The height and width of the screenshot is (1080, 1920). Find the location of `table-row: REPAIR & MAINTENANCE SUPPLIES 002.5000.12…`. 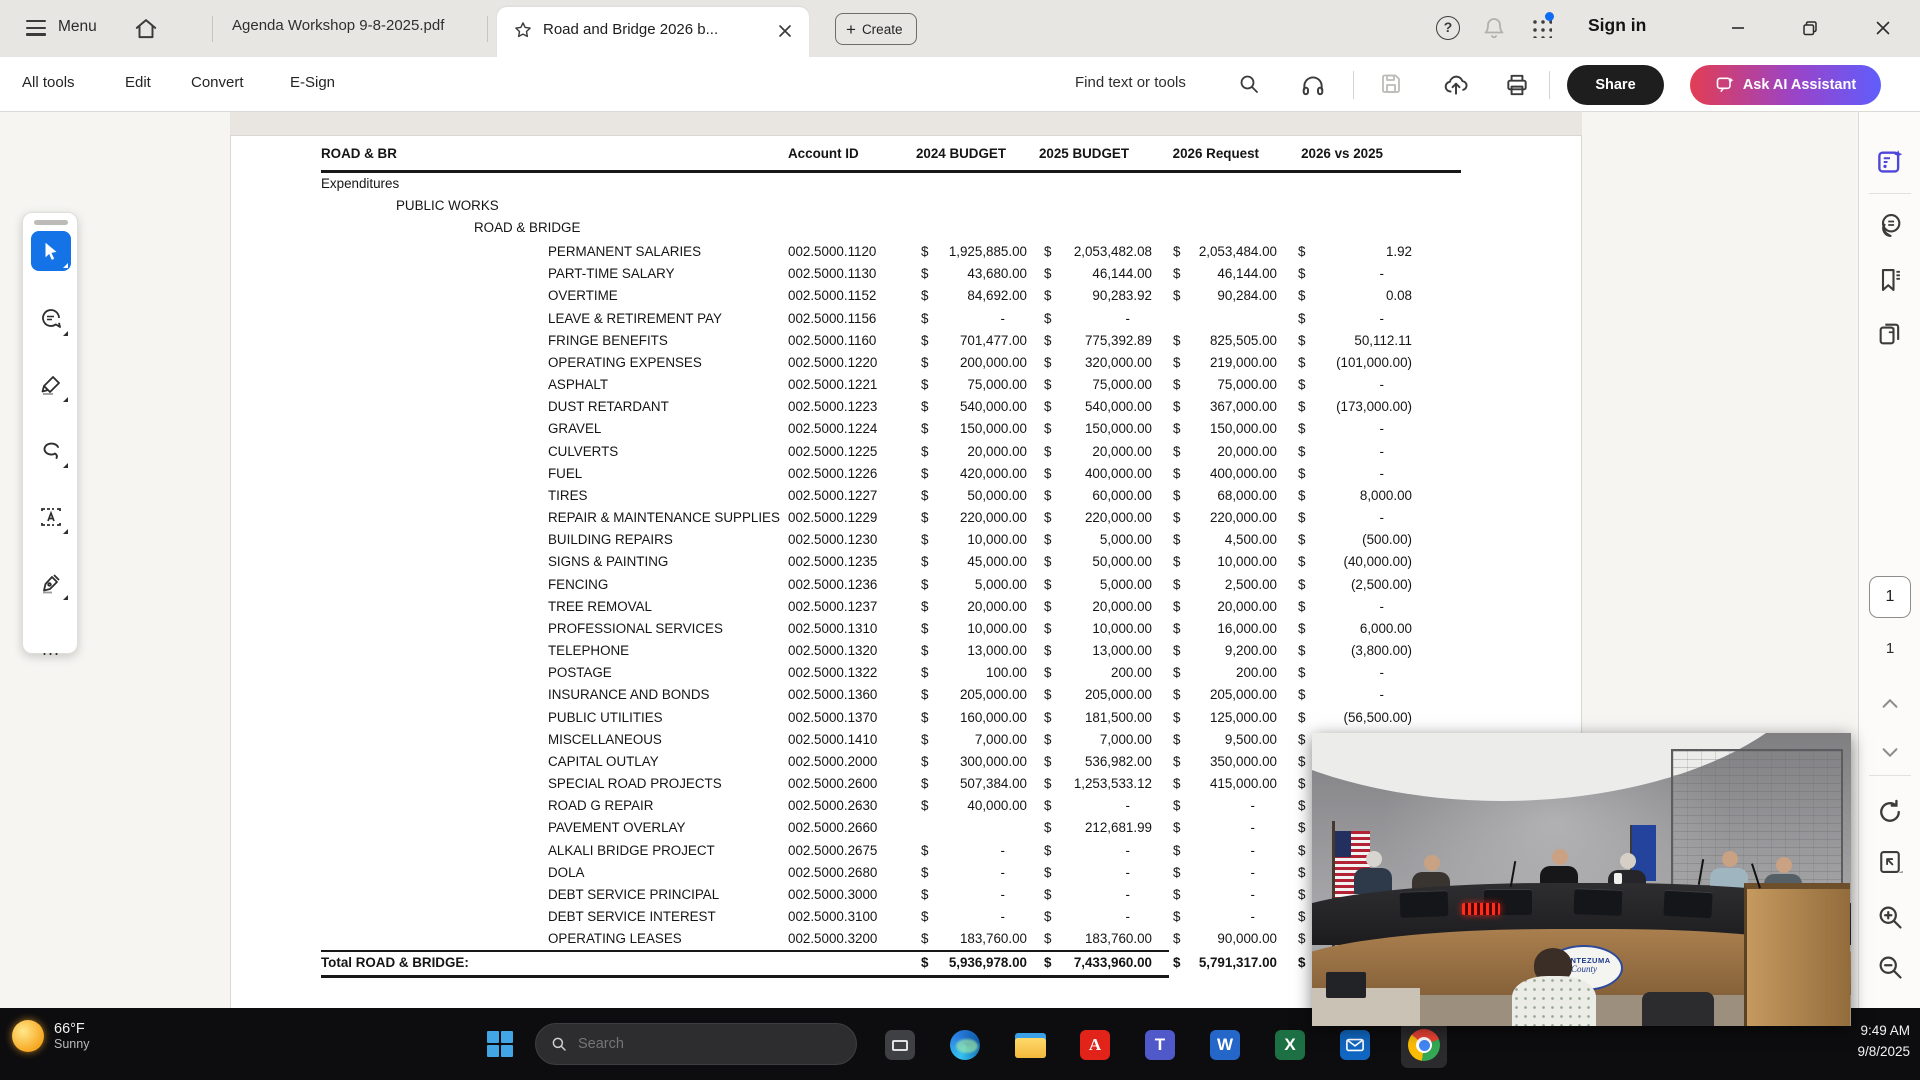

table-row: REPAIR & MAINTENANCE SUPPLIES 002.5000.12… is located at coordinates (906, 518).